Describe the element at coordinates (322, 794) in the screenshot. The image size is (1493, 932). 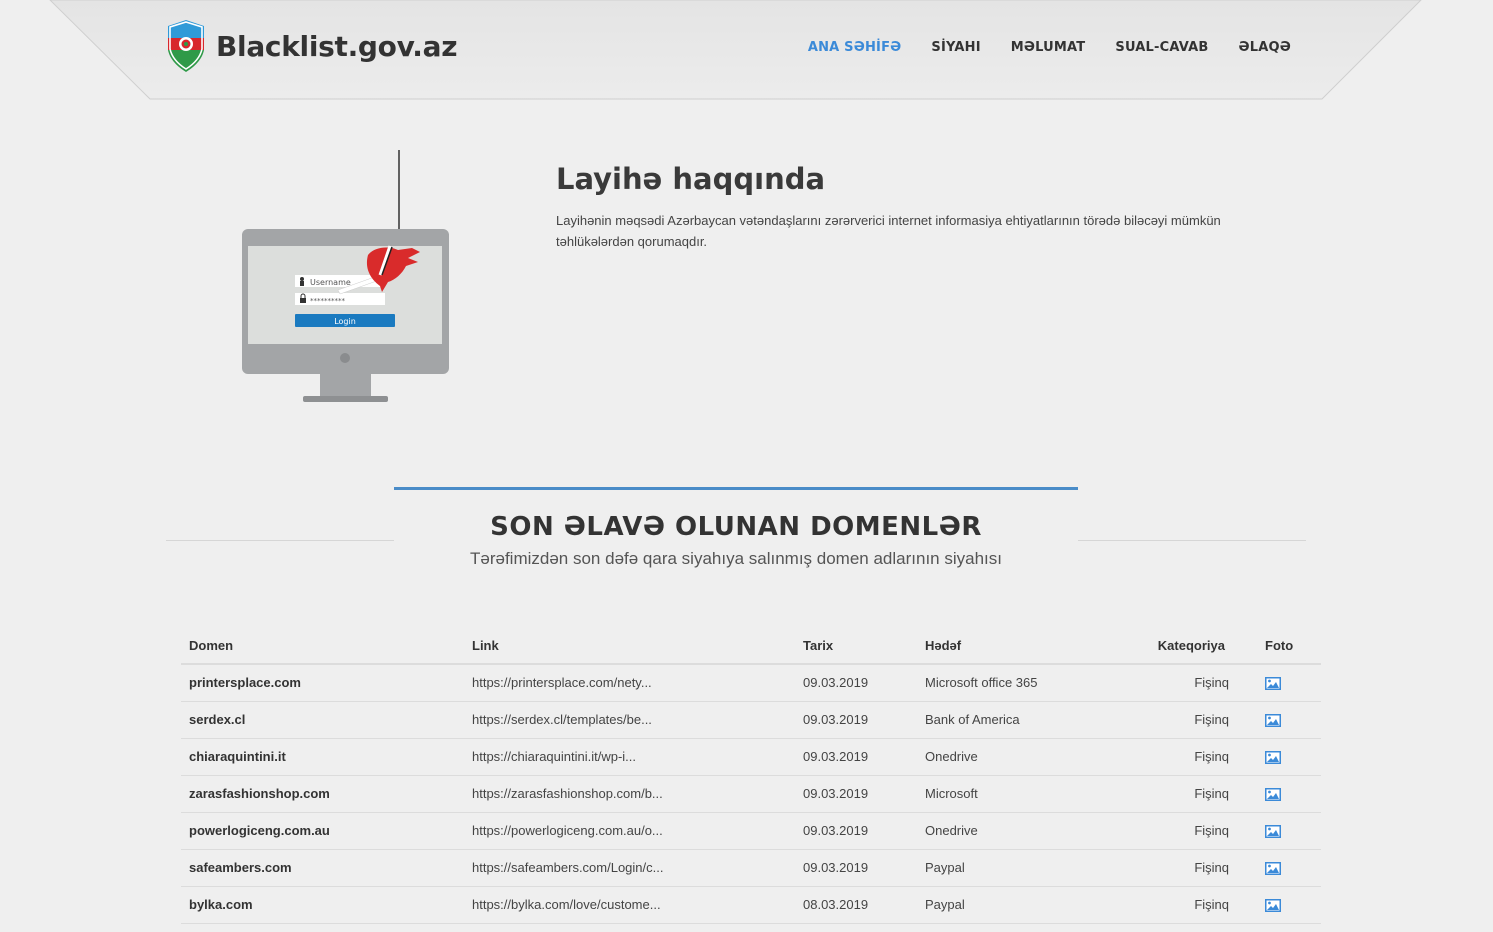
I see `domain-cell: zarasfashionshop.com` at that location.